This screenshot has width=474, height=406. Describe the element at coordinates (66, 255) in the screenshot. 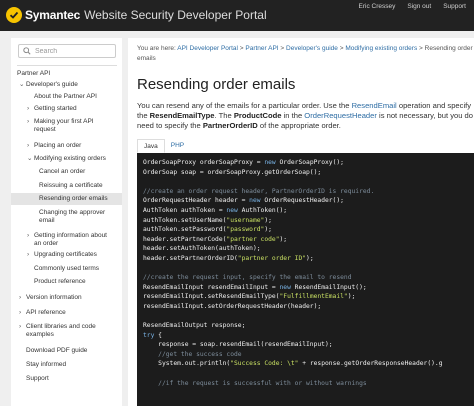

I see `sidebar-item: › Upgrading certificates` at that location.